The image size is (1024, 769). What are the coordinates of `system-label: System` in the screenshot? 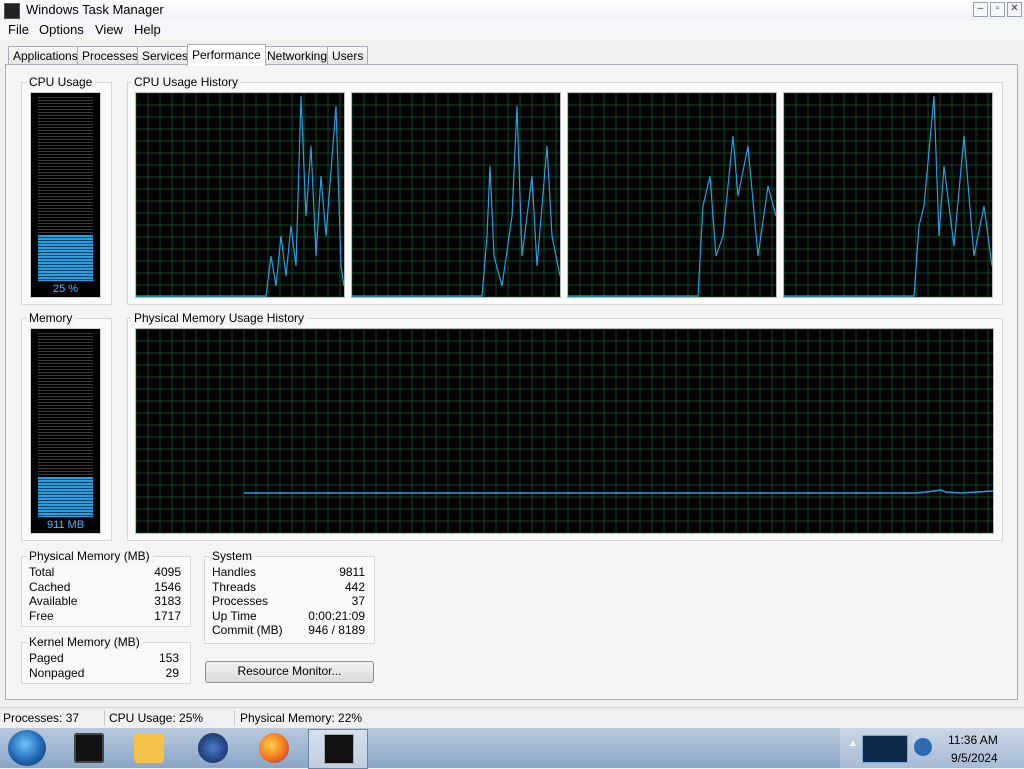 It's located at (232, 556).